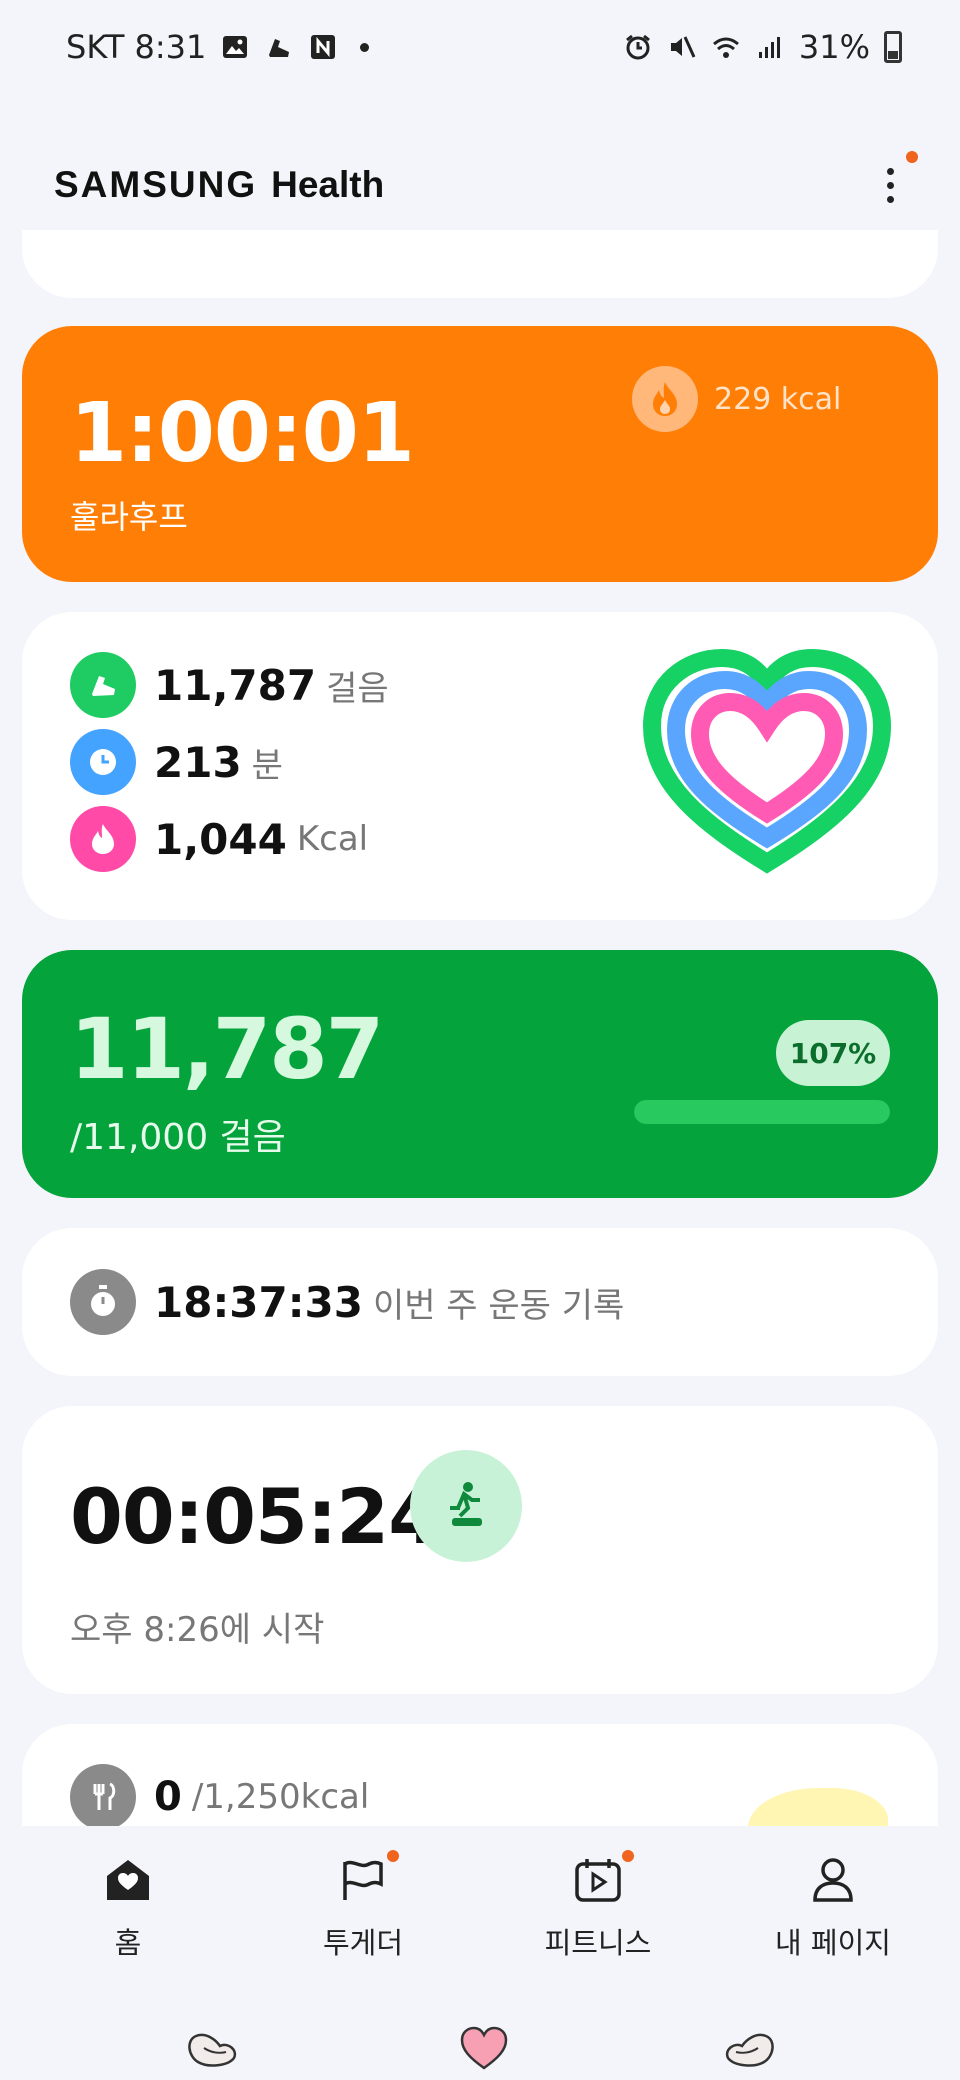 The image size is (960, 2080). What do you see at coordinates (480, 1074) in the screenshot?
I see `steps-card: 11,787 /11,000 걸음 107%` at bounding box center [480, 1074].